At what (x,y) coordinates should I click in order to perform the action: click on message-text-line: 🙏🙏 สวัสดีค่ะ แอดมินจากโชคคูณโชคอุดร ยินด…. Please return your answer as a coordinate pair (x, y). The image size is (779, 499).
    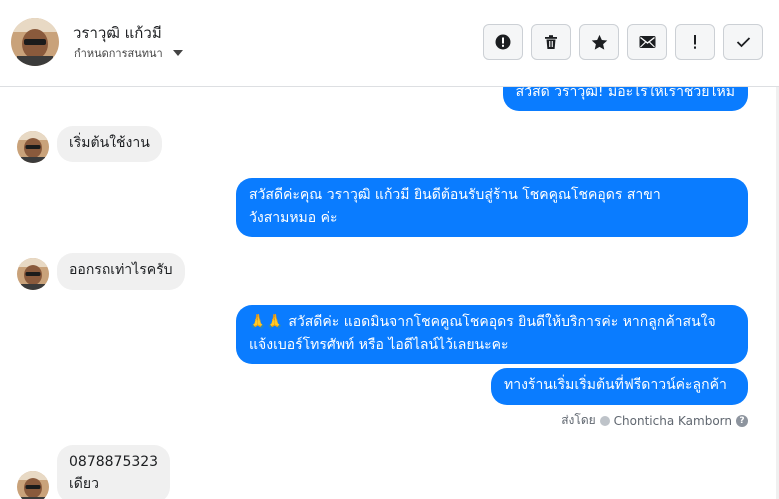
    Looking at the image, I should click on (492, 322).